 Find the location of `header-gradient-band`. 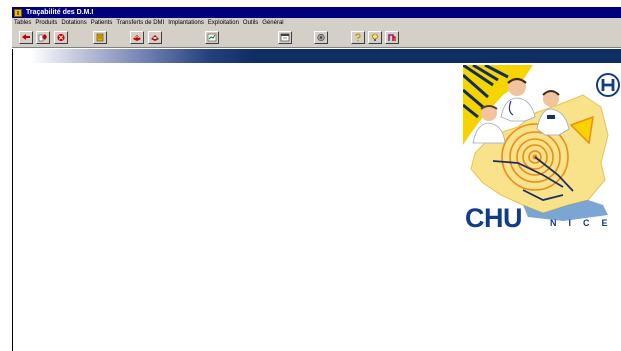

header-gradient-band is located at coordinates (317, 57).